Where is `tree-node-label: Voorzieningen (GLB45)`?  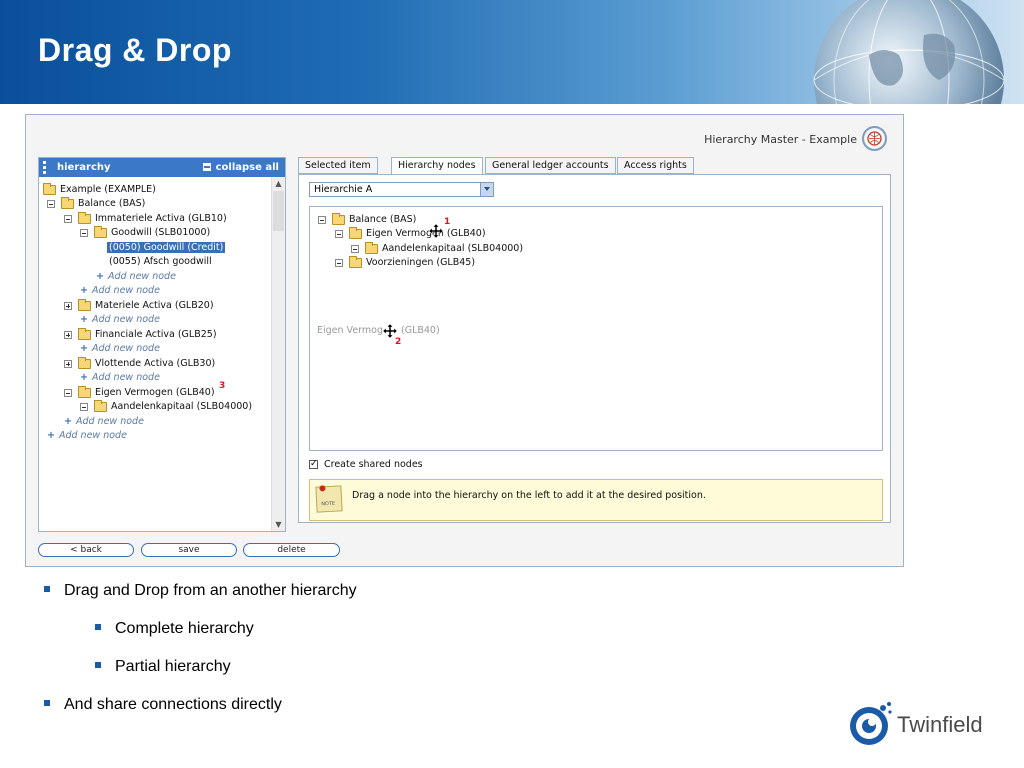
tree-node-label: Voorzieningen (GLB45) is located at coordinates (421, 262).